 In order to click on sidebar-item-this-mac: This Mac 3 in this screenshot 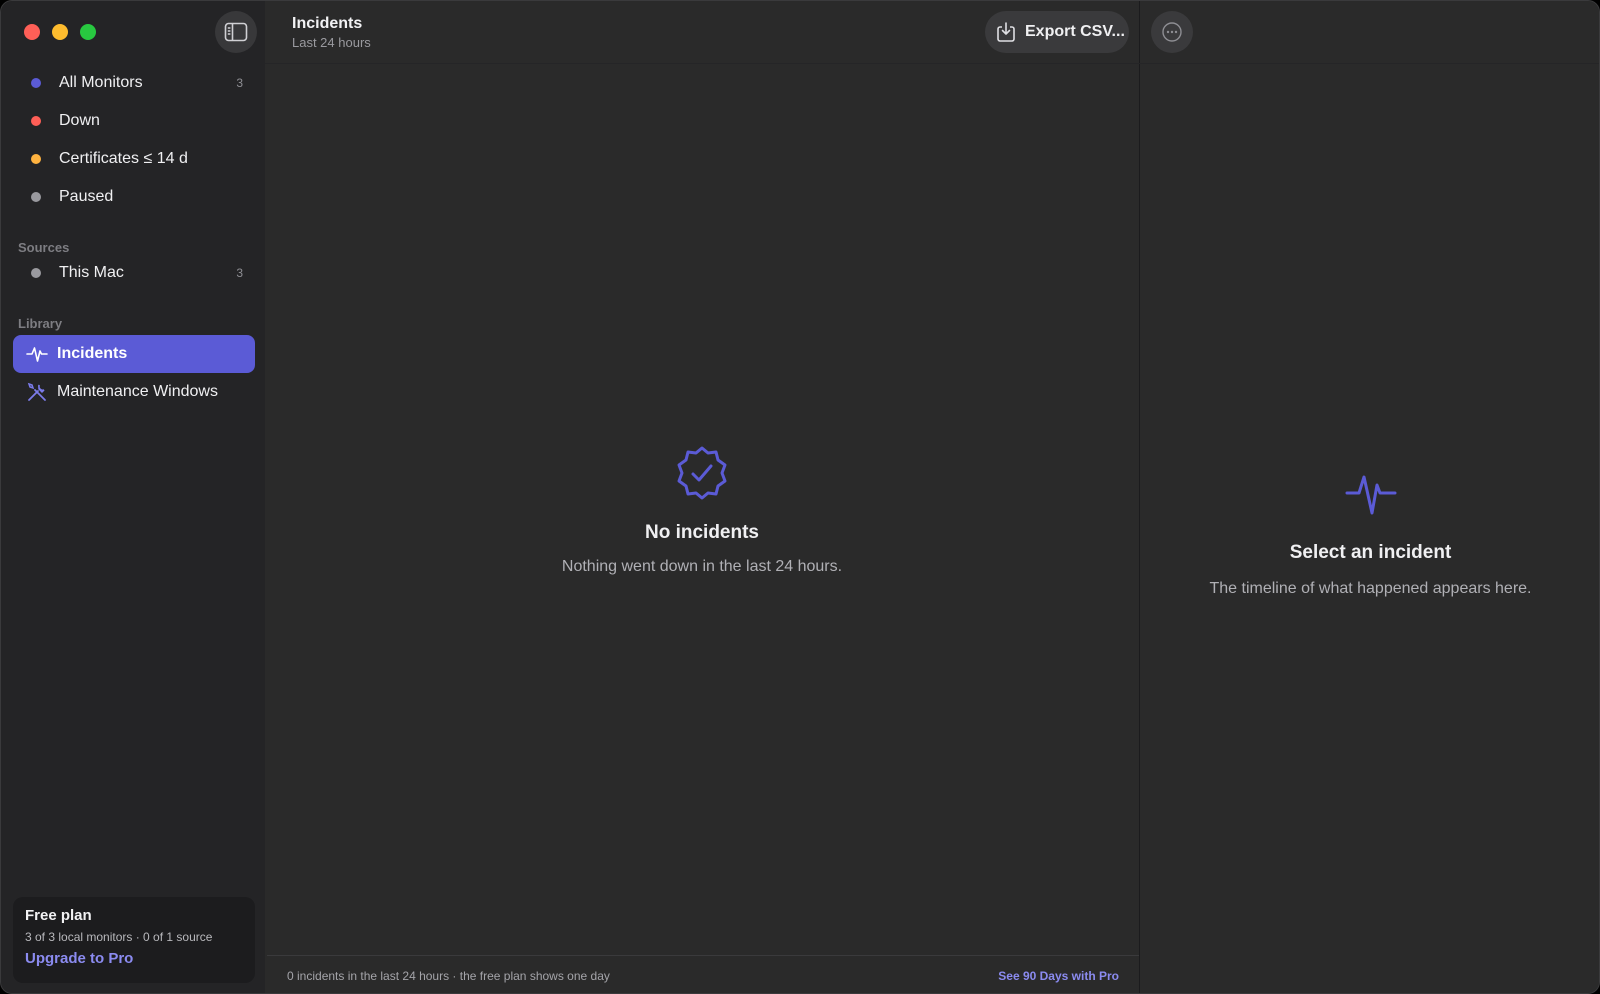, I will do `click(134, 273)`.